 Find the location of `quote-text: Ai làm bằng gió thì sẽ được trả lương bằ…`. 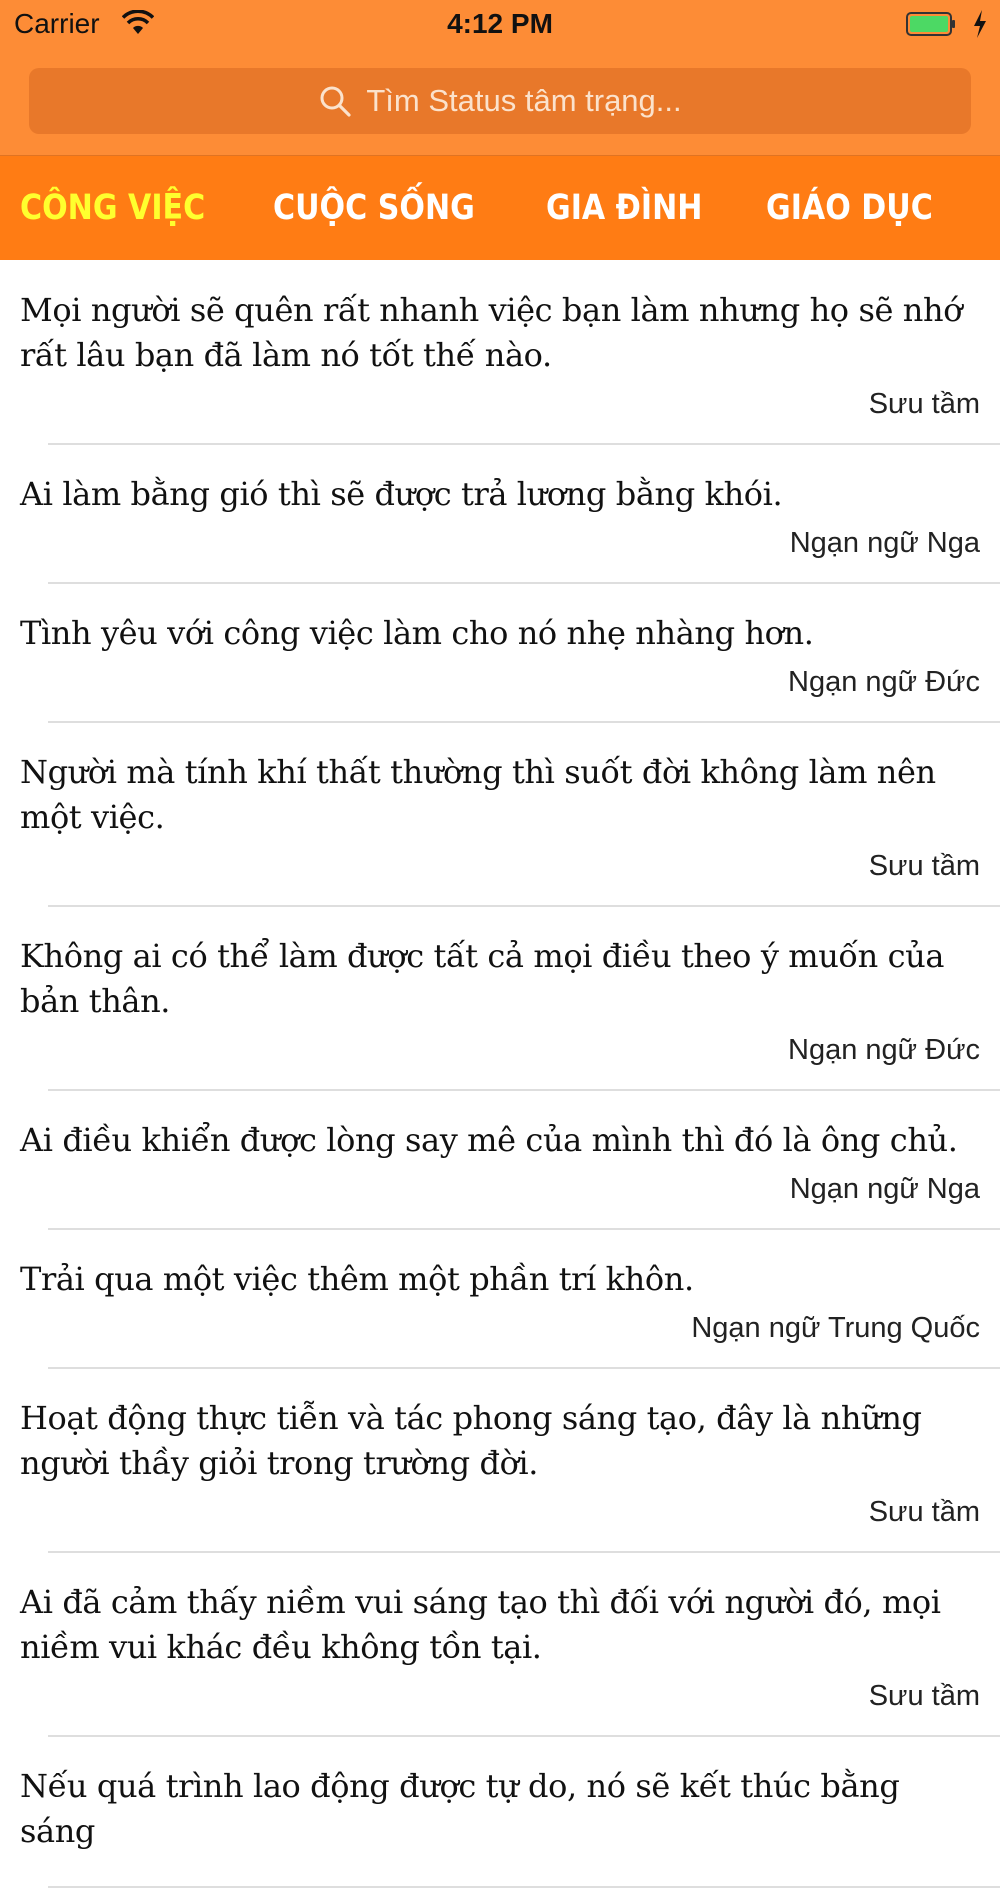

quote-text: Ai làm bằng gió thì sẽ được trả lương bằ… is located at coordinates (401, 494).